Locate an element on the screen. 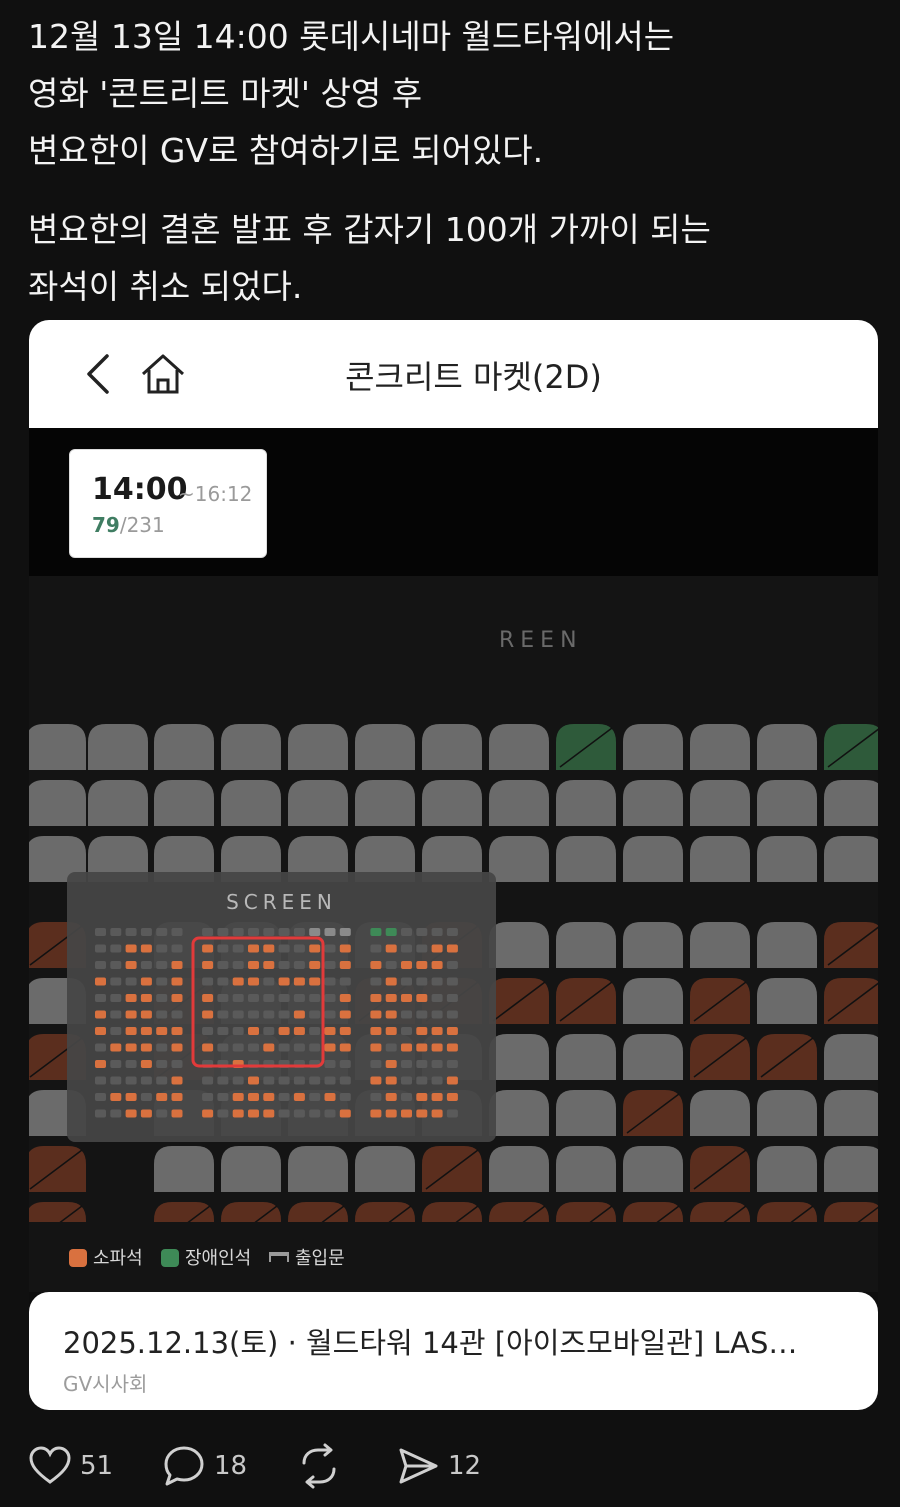 The width and height of the screenshot is (900, 1507). seat-minimap: SCREEN is located at coordinates (281, 1007).